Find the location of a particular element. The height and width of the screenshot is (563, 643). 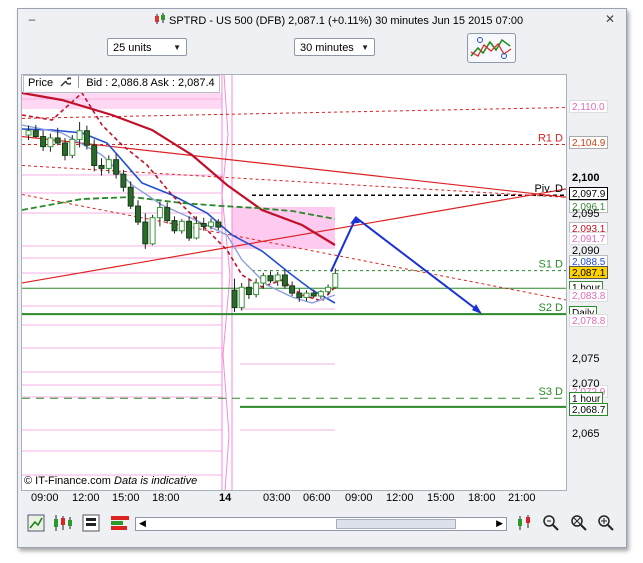

period-select: 30 minutes ▼ is located at coordinates (334, 47).